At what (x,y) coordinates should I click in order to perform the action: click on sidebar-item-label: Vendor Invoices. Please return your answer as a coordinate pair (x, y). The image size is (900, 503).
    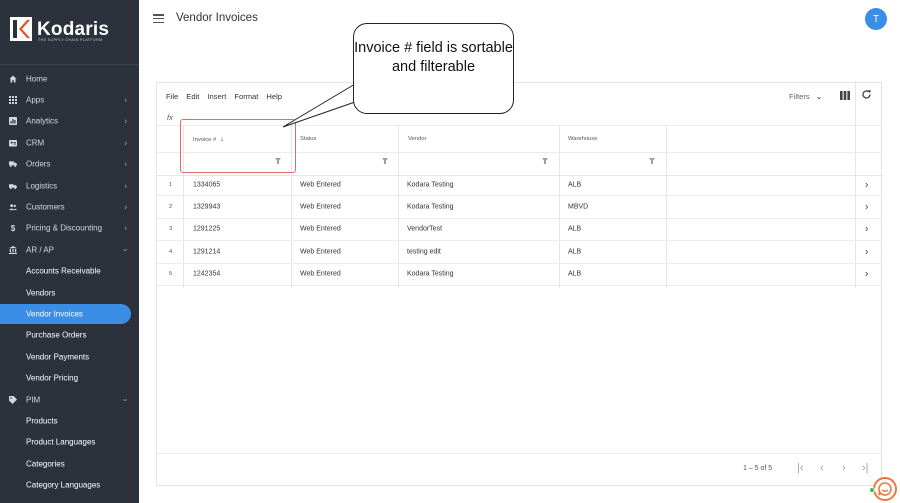
    Looking at the image, I should click on (54, 314).